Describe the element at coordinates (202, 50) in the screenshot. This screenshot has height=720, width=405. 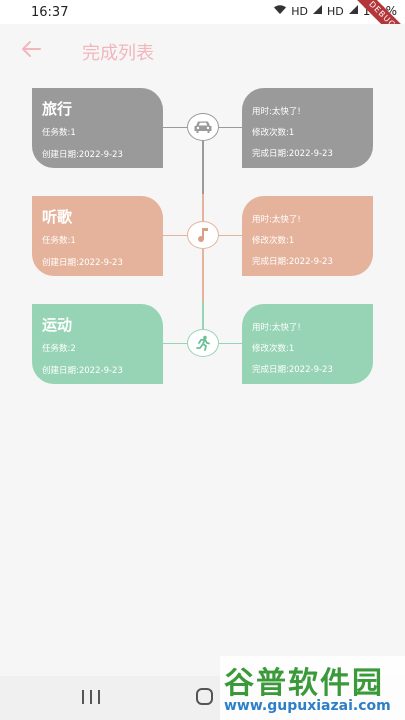
I see `app-bar: 完成列表` at that location.